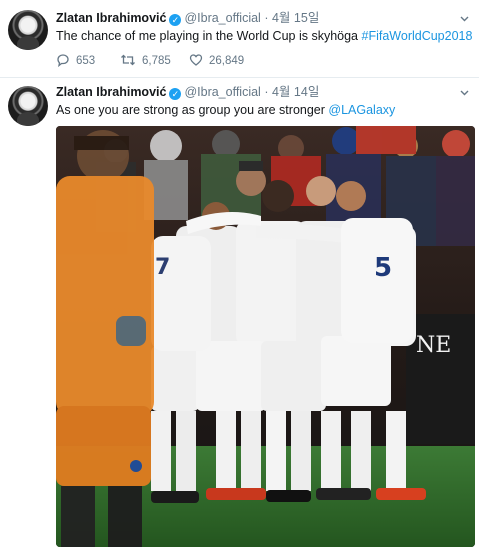 This screenshot has height=550, width=479. What do you see at coordinates (86, 61) in the screenshot?
I see `reply-count: 653` at bounding box center [86, 61].